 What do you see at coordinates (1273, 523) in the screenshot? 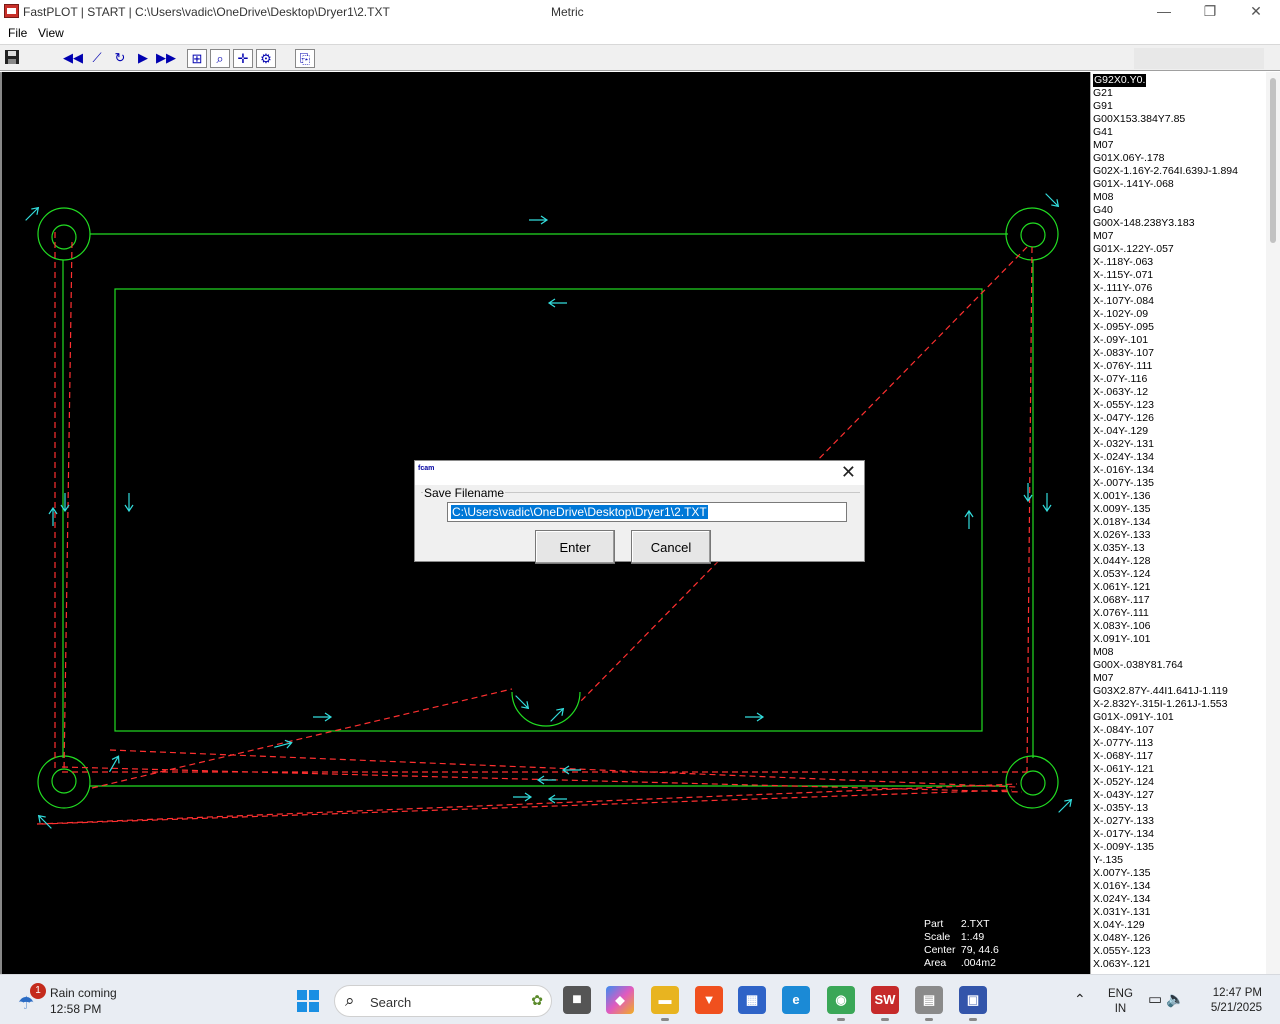
I see `gcode-scrollbar` at bounding box center [1273, 523].